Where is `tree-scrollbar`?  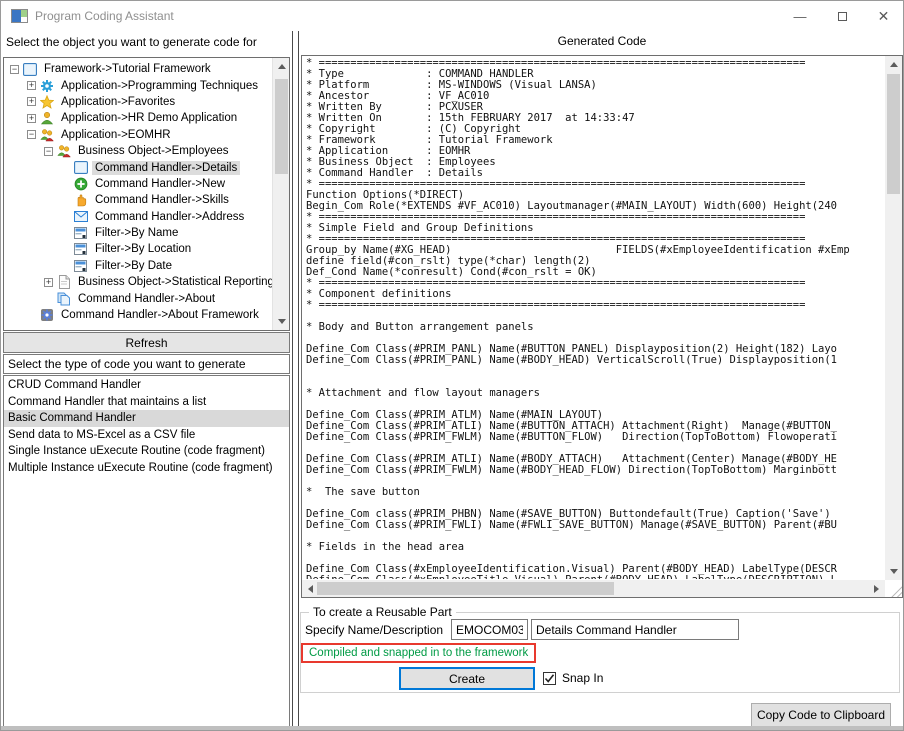 tree-scrollbar is located at coordinates (280, 194).